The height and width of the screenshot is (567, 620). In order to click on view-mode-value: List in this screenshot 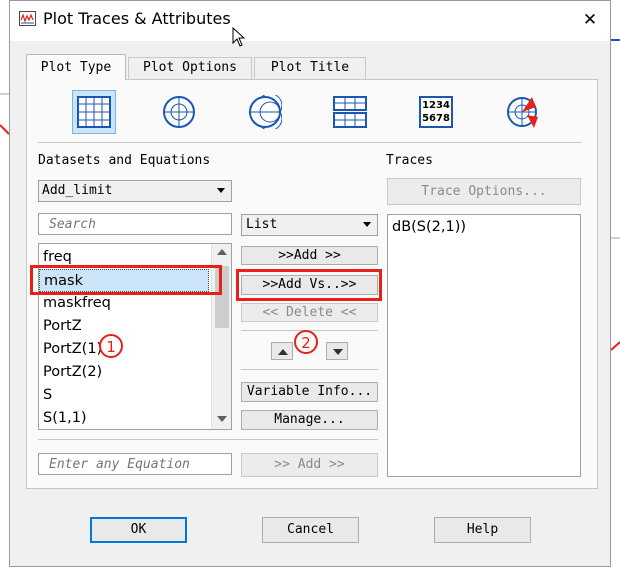, I will do `click(262, 224)`.